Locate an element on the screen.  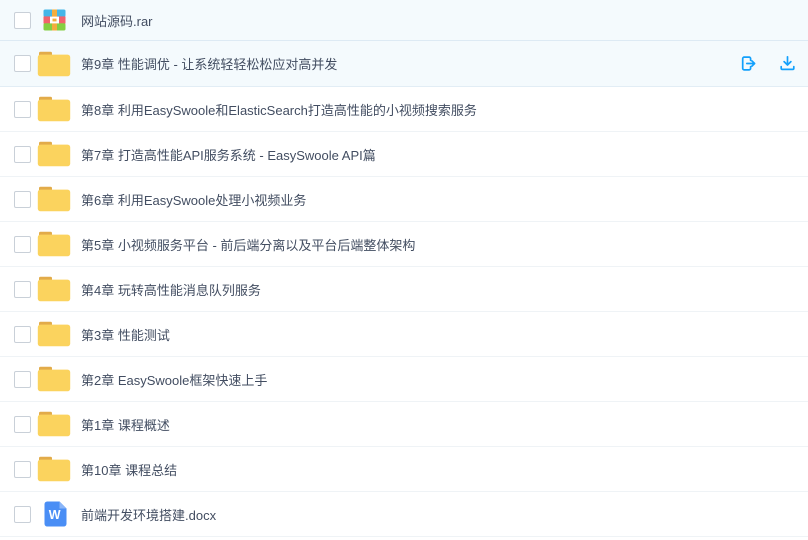
row-actions is located at coordinates (773, 63).